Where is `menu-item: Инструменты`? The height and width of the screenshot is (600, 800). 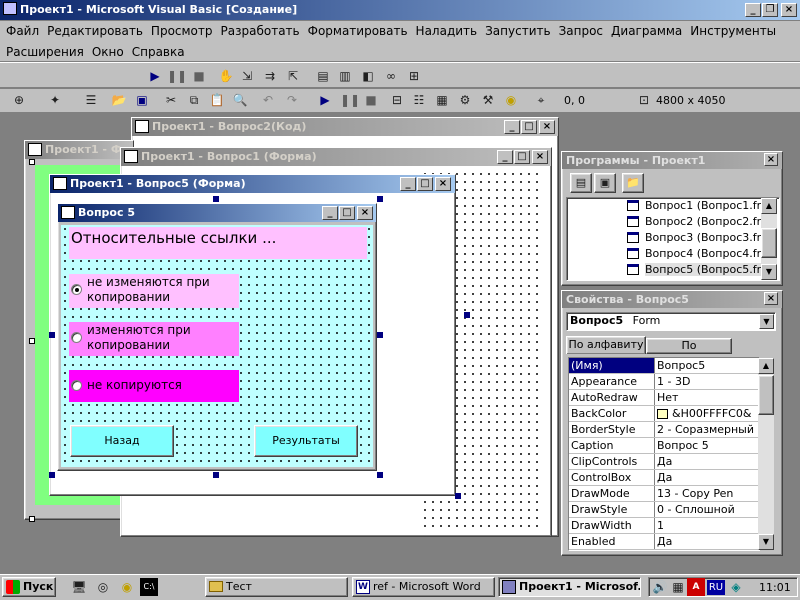
menu-item: Инструменты is located at coordinates (733, 31).